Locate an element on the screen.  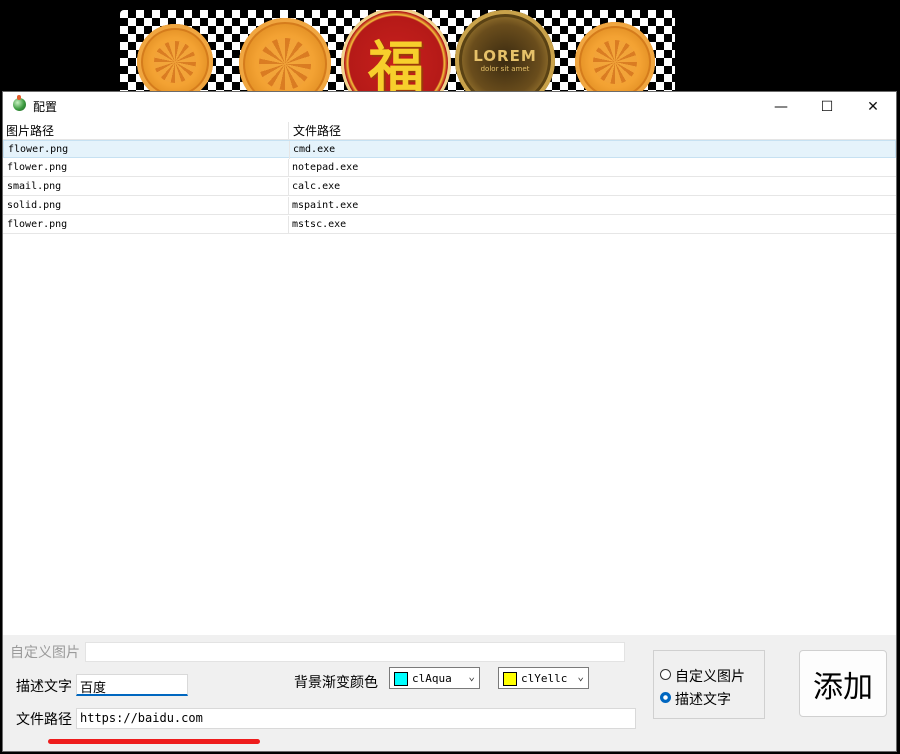
color2-swatch is located at coordinates (510, 679).